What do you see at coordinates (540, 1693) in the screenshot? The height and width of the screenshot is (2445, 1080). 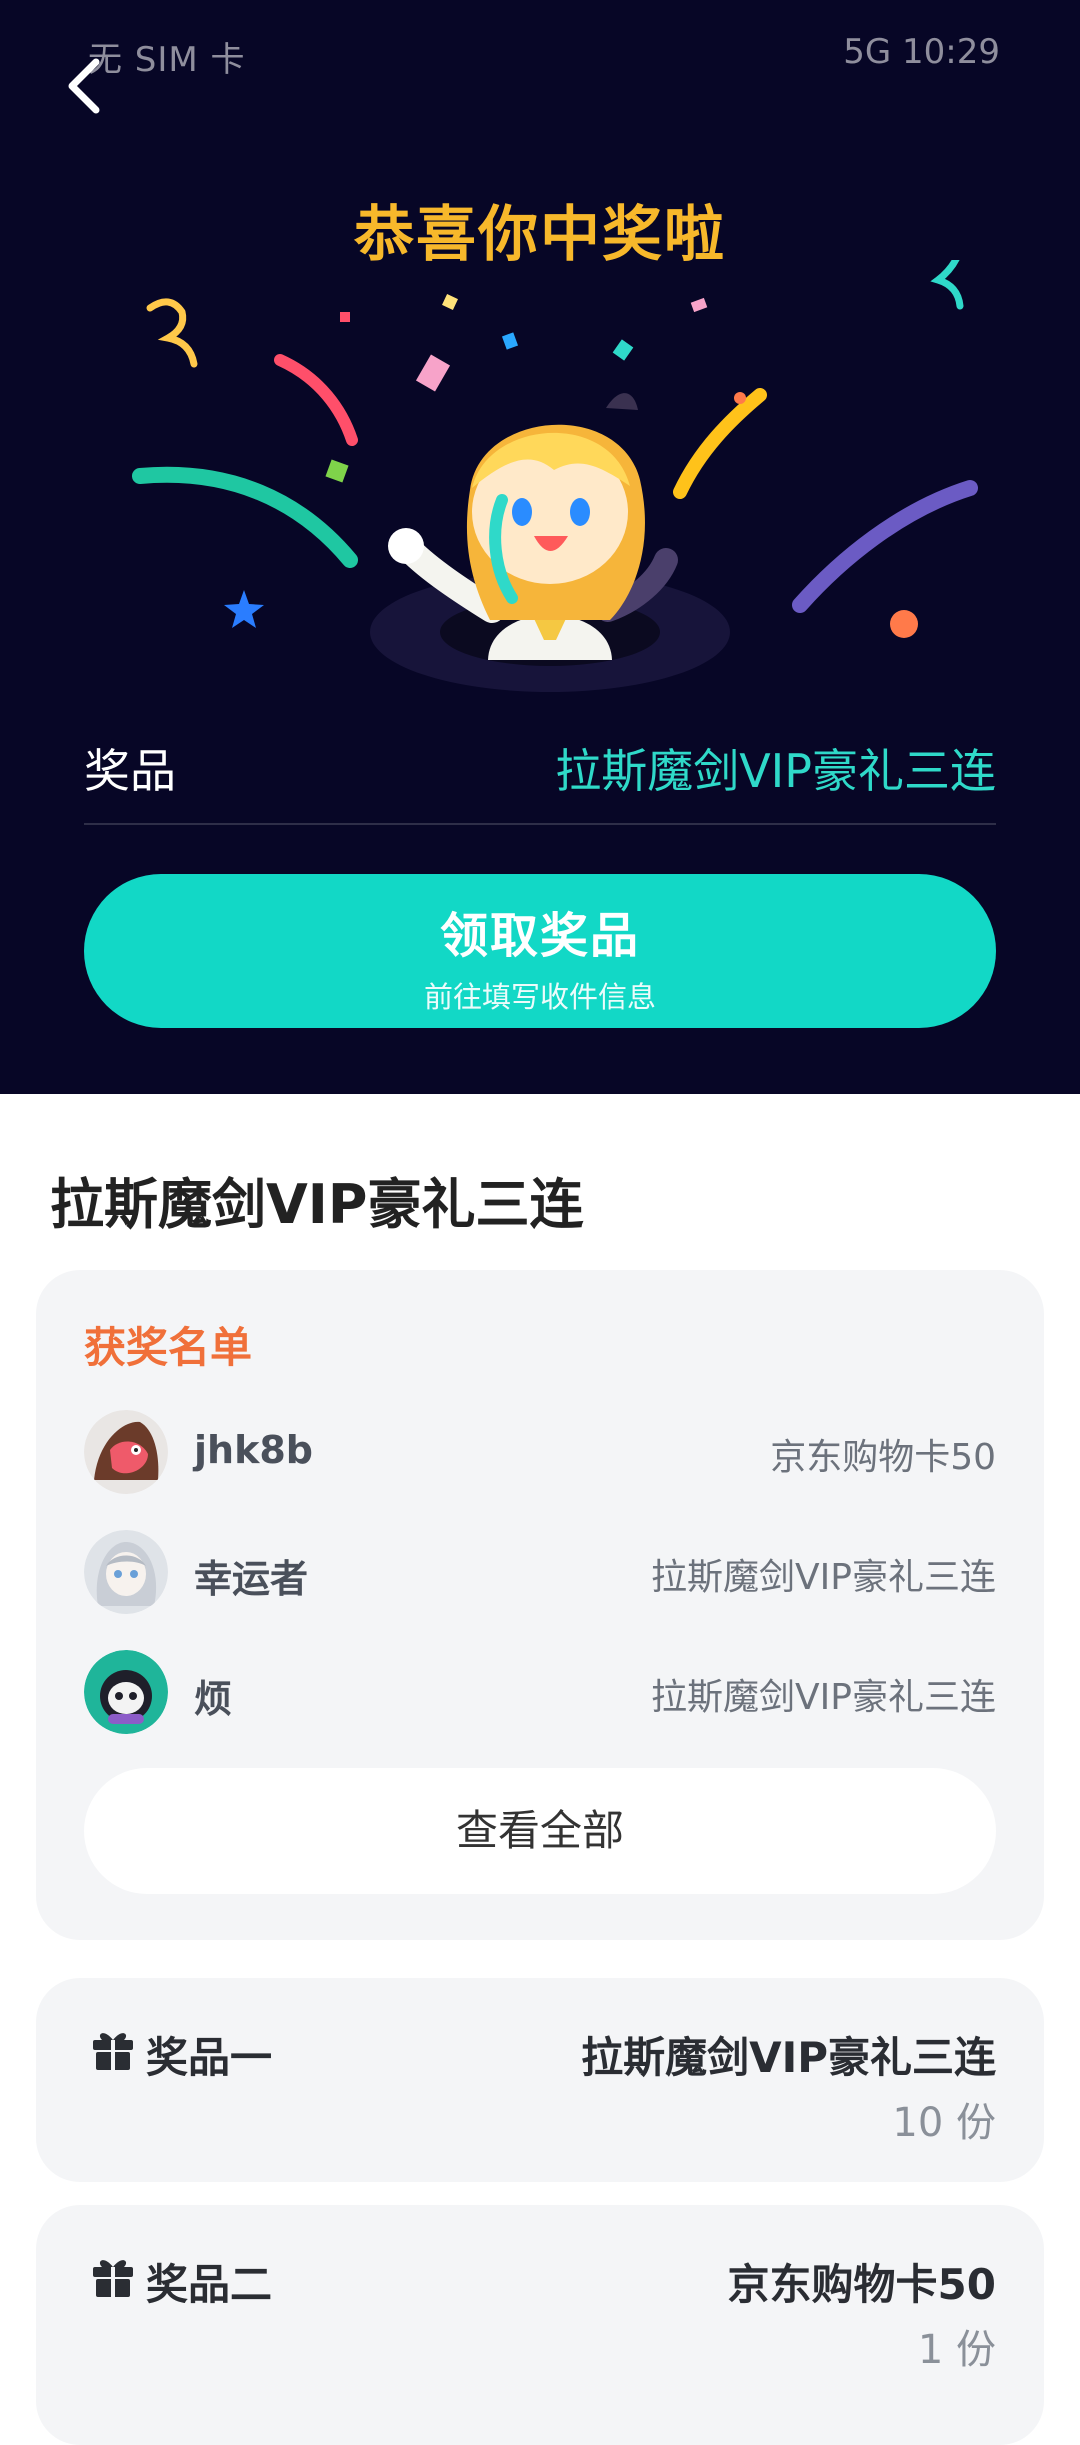 I see `winner-row: 烦 拉斯魔剑VIP豪礼三连` at bounding box center [540, 1693].